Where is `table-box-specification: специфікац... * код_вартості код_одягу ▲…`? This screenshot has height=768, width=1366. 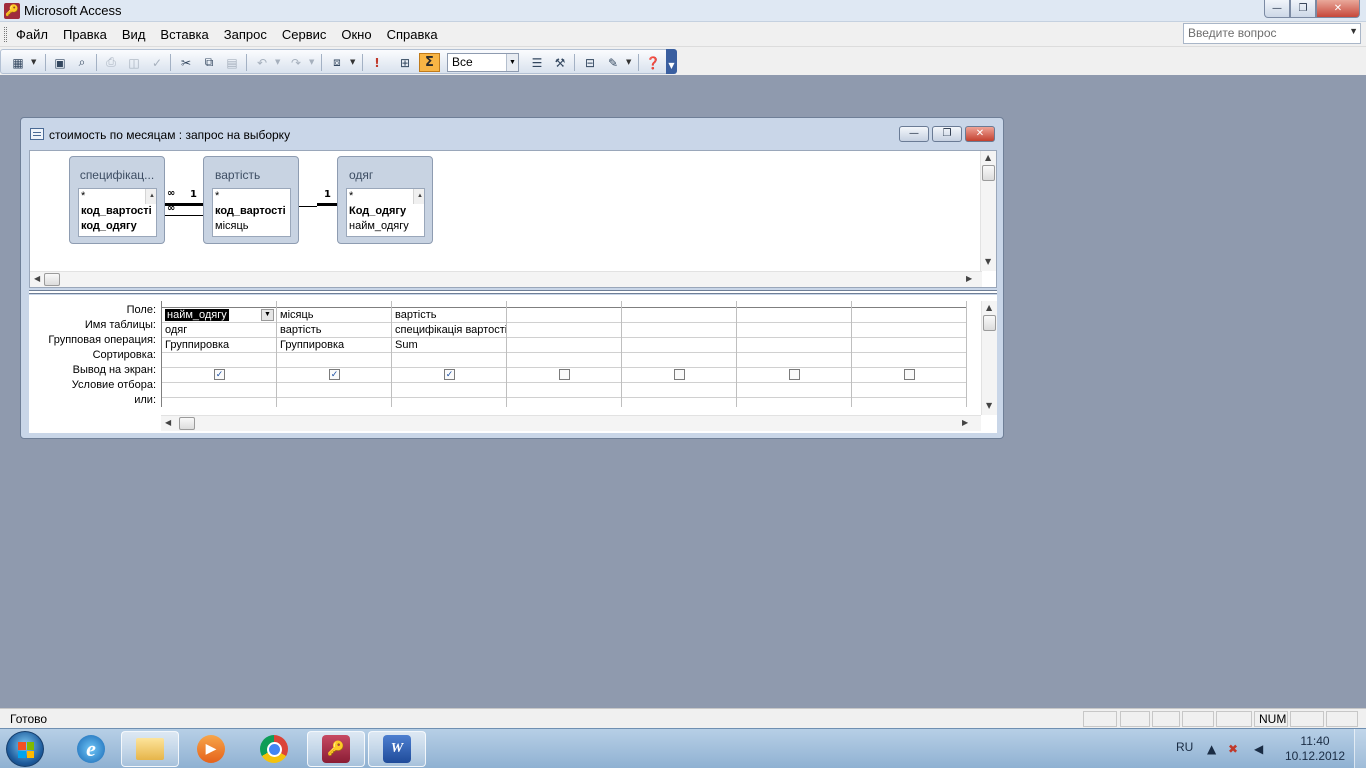
table-box-specification: специфікац... * код_вартості код_одягу ▲… is located at coordinates (117, 200).